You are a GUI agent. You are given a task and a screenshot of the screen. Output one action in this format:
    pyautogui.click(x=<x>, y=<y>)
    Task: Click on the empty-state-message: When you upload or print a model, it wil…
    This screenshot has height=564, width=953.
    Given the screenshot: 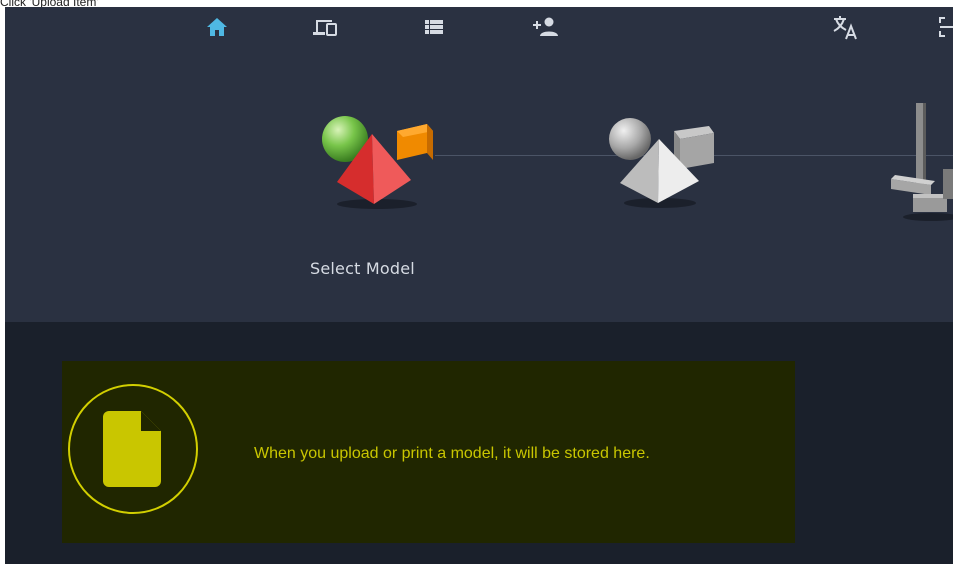 What is the action you would take?
    pyautogui.click(x=452, y=453)
    